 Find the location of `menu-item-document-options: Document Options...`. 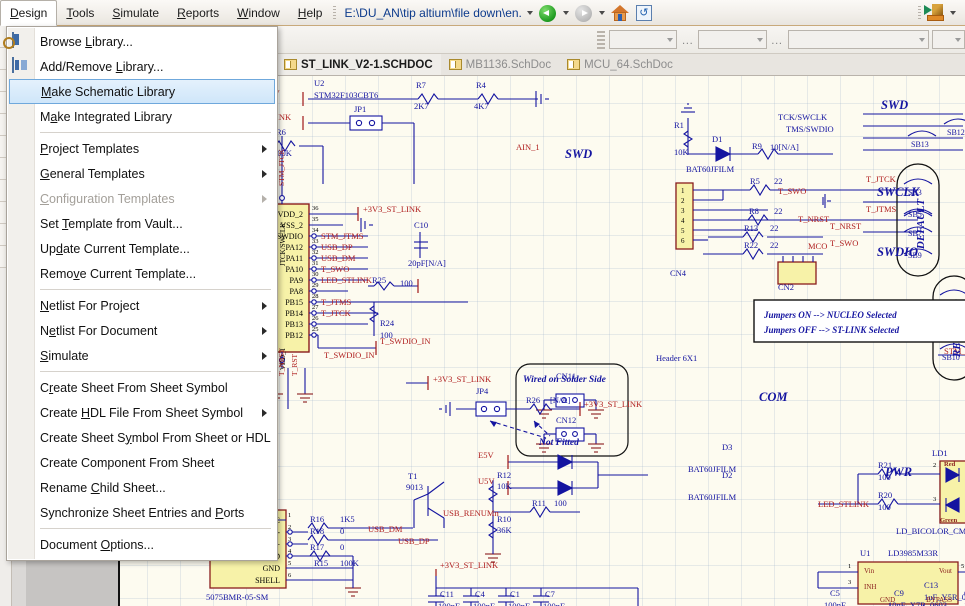

menu-item-document-options: Document Options... is located at coordinates (142, 544).